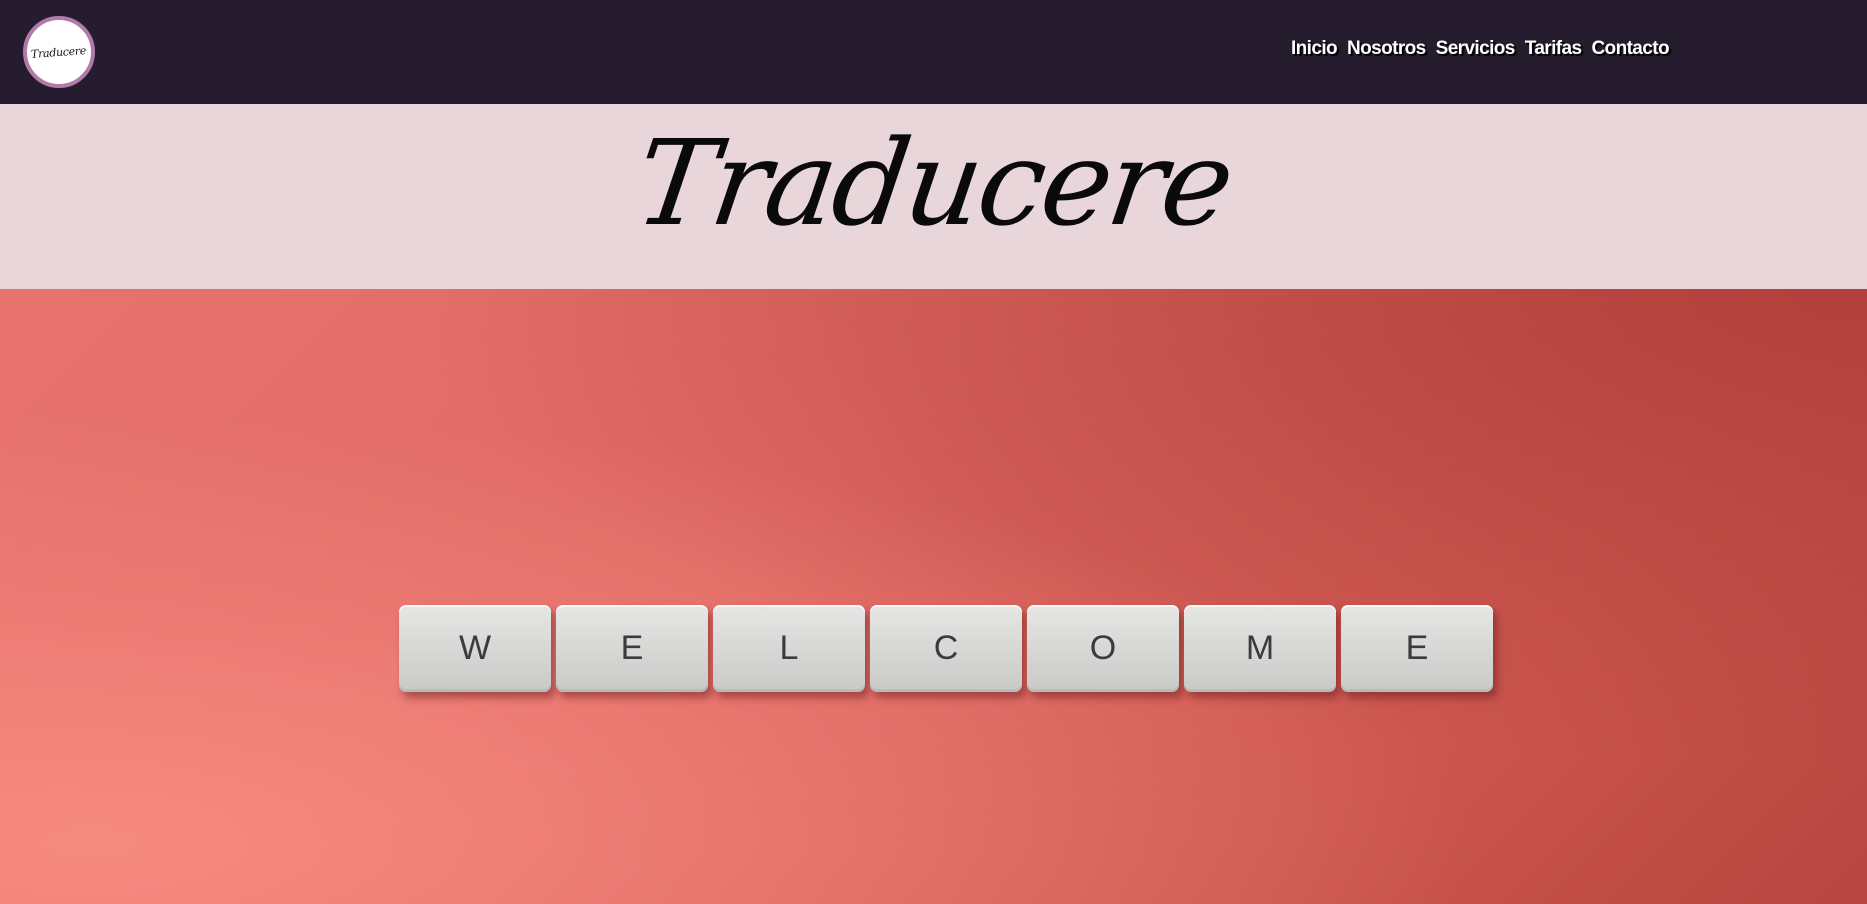 The image size is (1867, 904). I want to click on tile-letter: C, so click(946, 648).